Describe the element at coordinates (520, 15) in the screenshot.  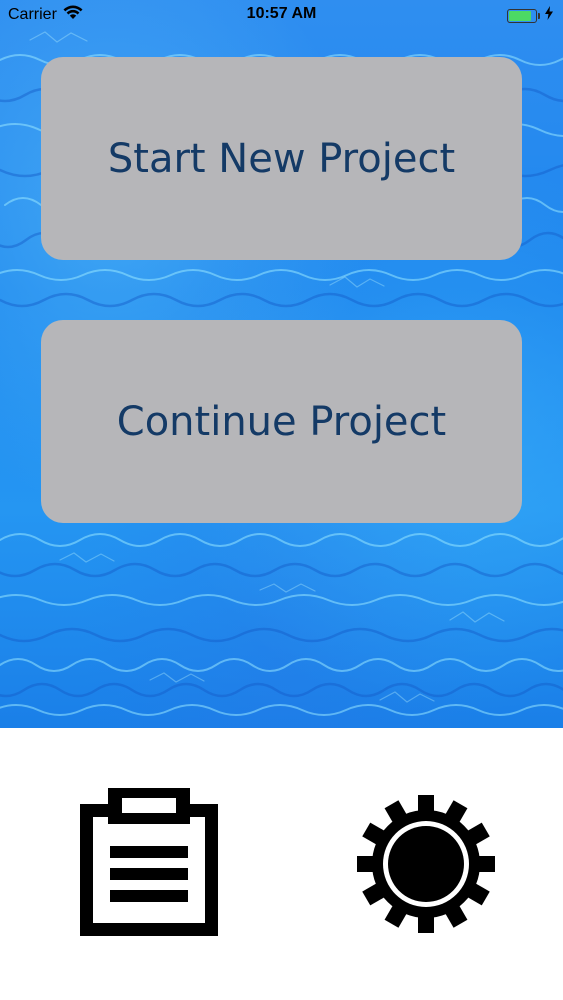
I see `battery-level-fill` at that location.